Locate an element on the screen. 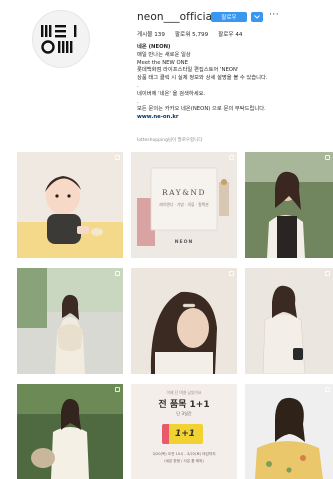 This screenshot has width=333, height=479. promo-title: 전 품목 1+1 is located at coordinates (184, 405).